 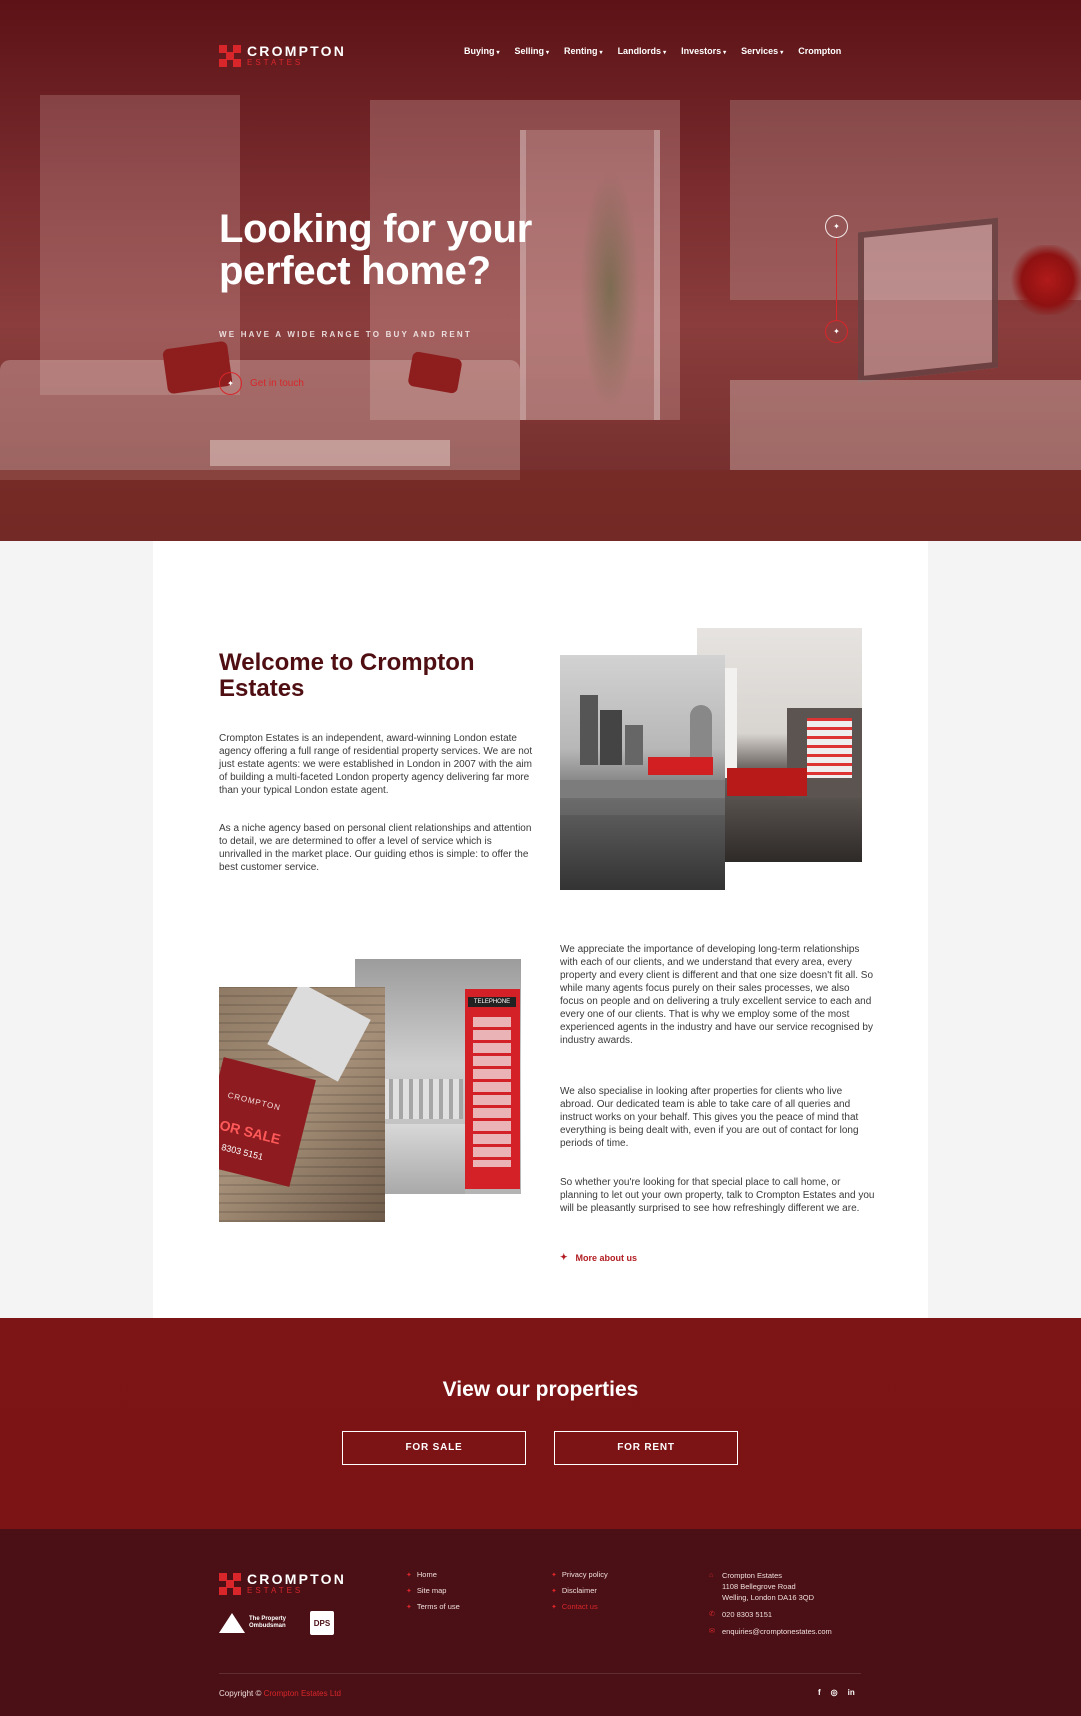 What do you see at coordinates (583, 51) in the screenshot?
I see `nav-item-renting: Renting ▾` at bounding box center [583, 51].